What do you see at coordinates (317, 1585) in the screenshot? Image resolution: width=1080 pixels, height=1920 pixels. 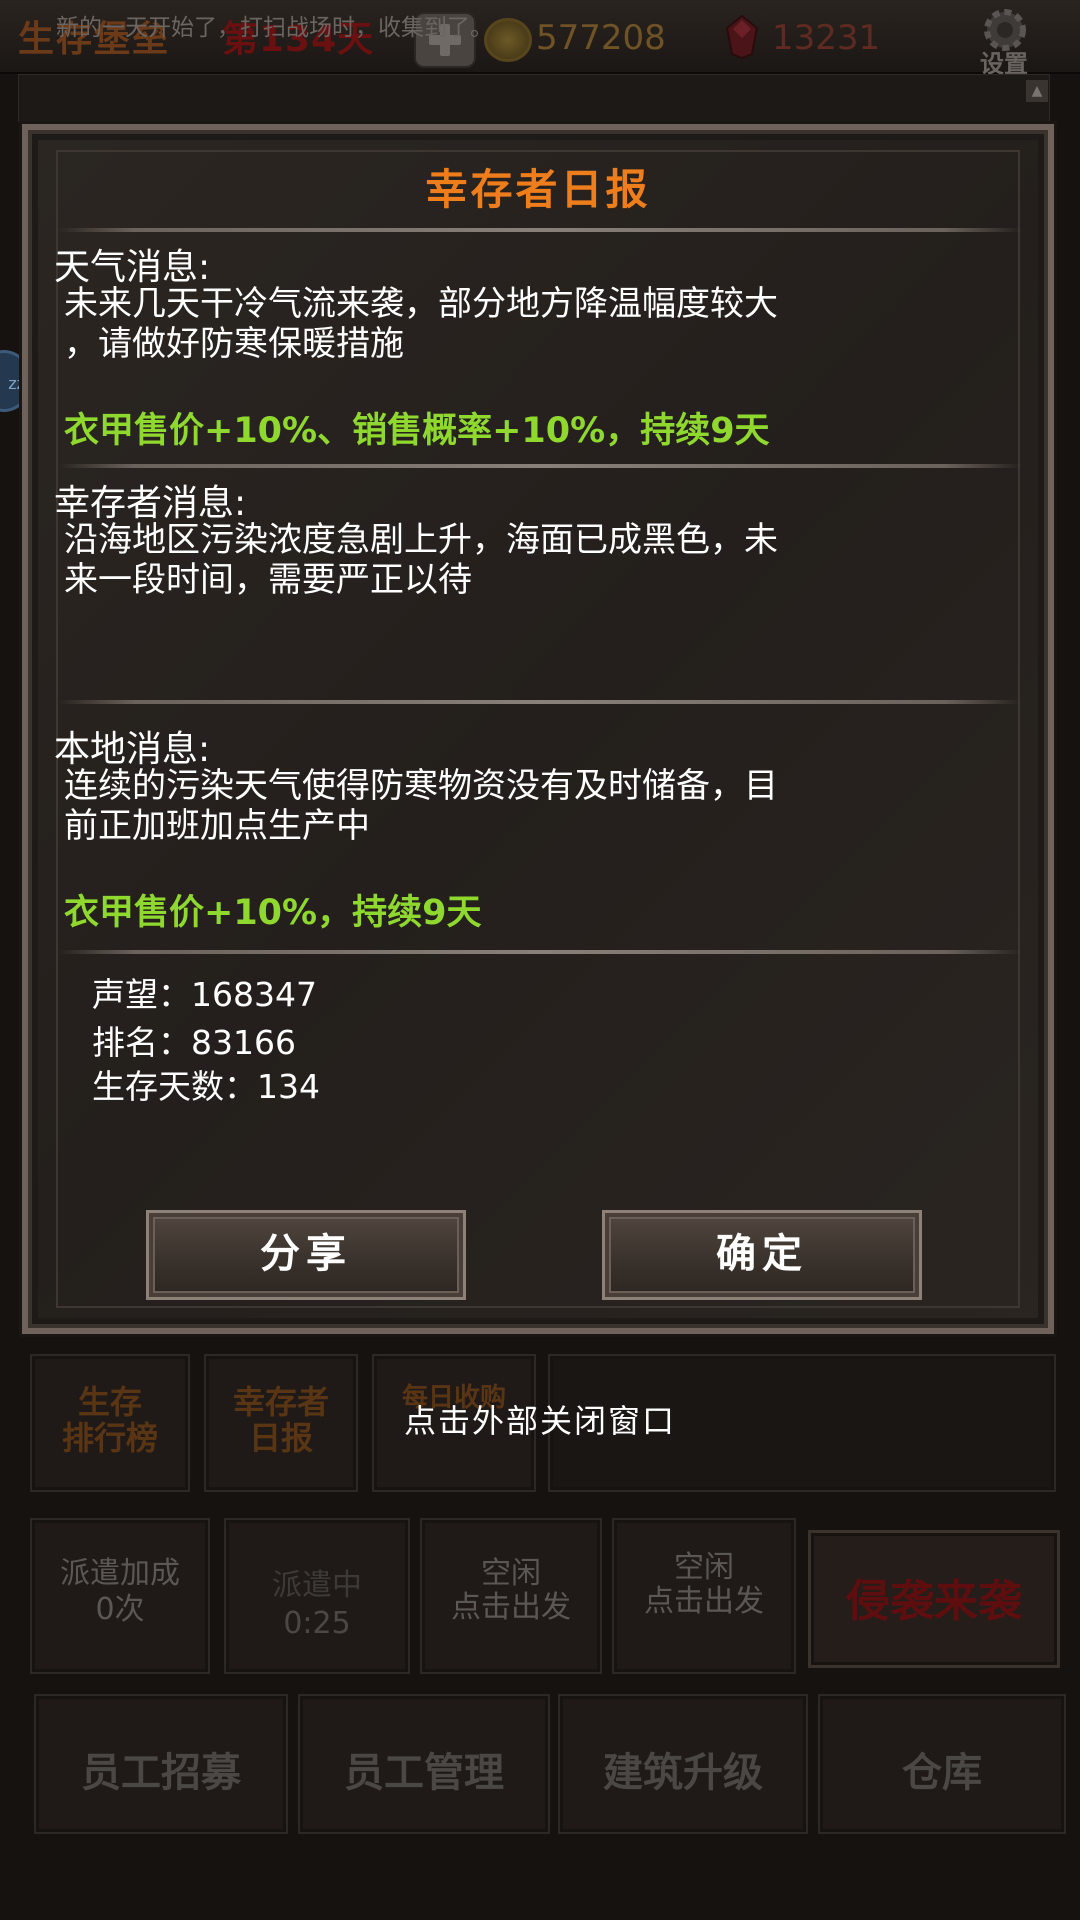 I see `dispatch-busy-line1: 派遣中` at bounding box center [317, 1585].